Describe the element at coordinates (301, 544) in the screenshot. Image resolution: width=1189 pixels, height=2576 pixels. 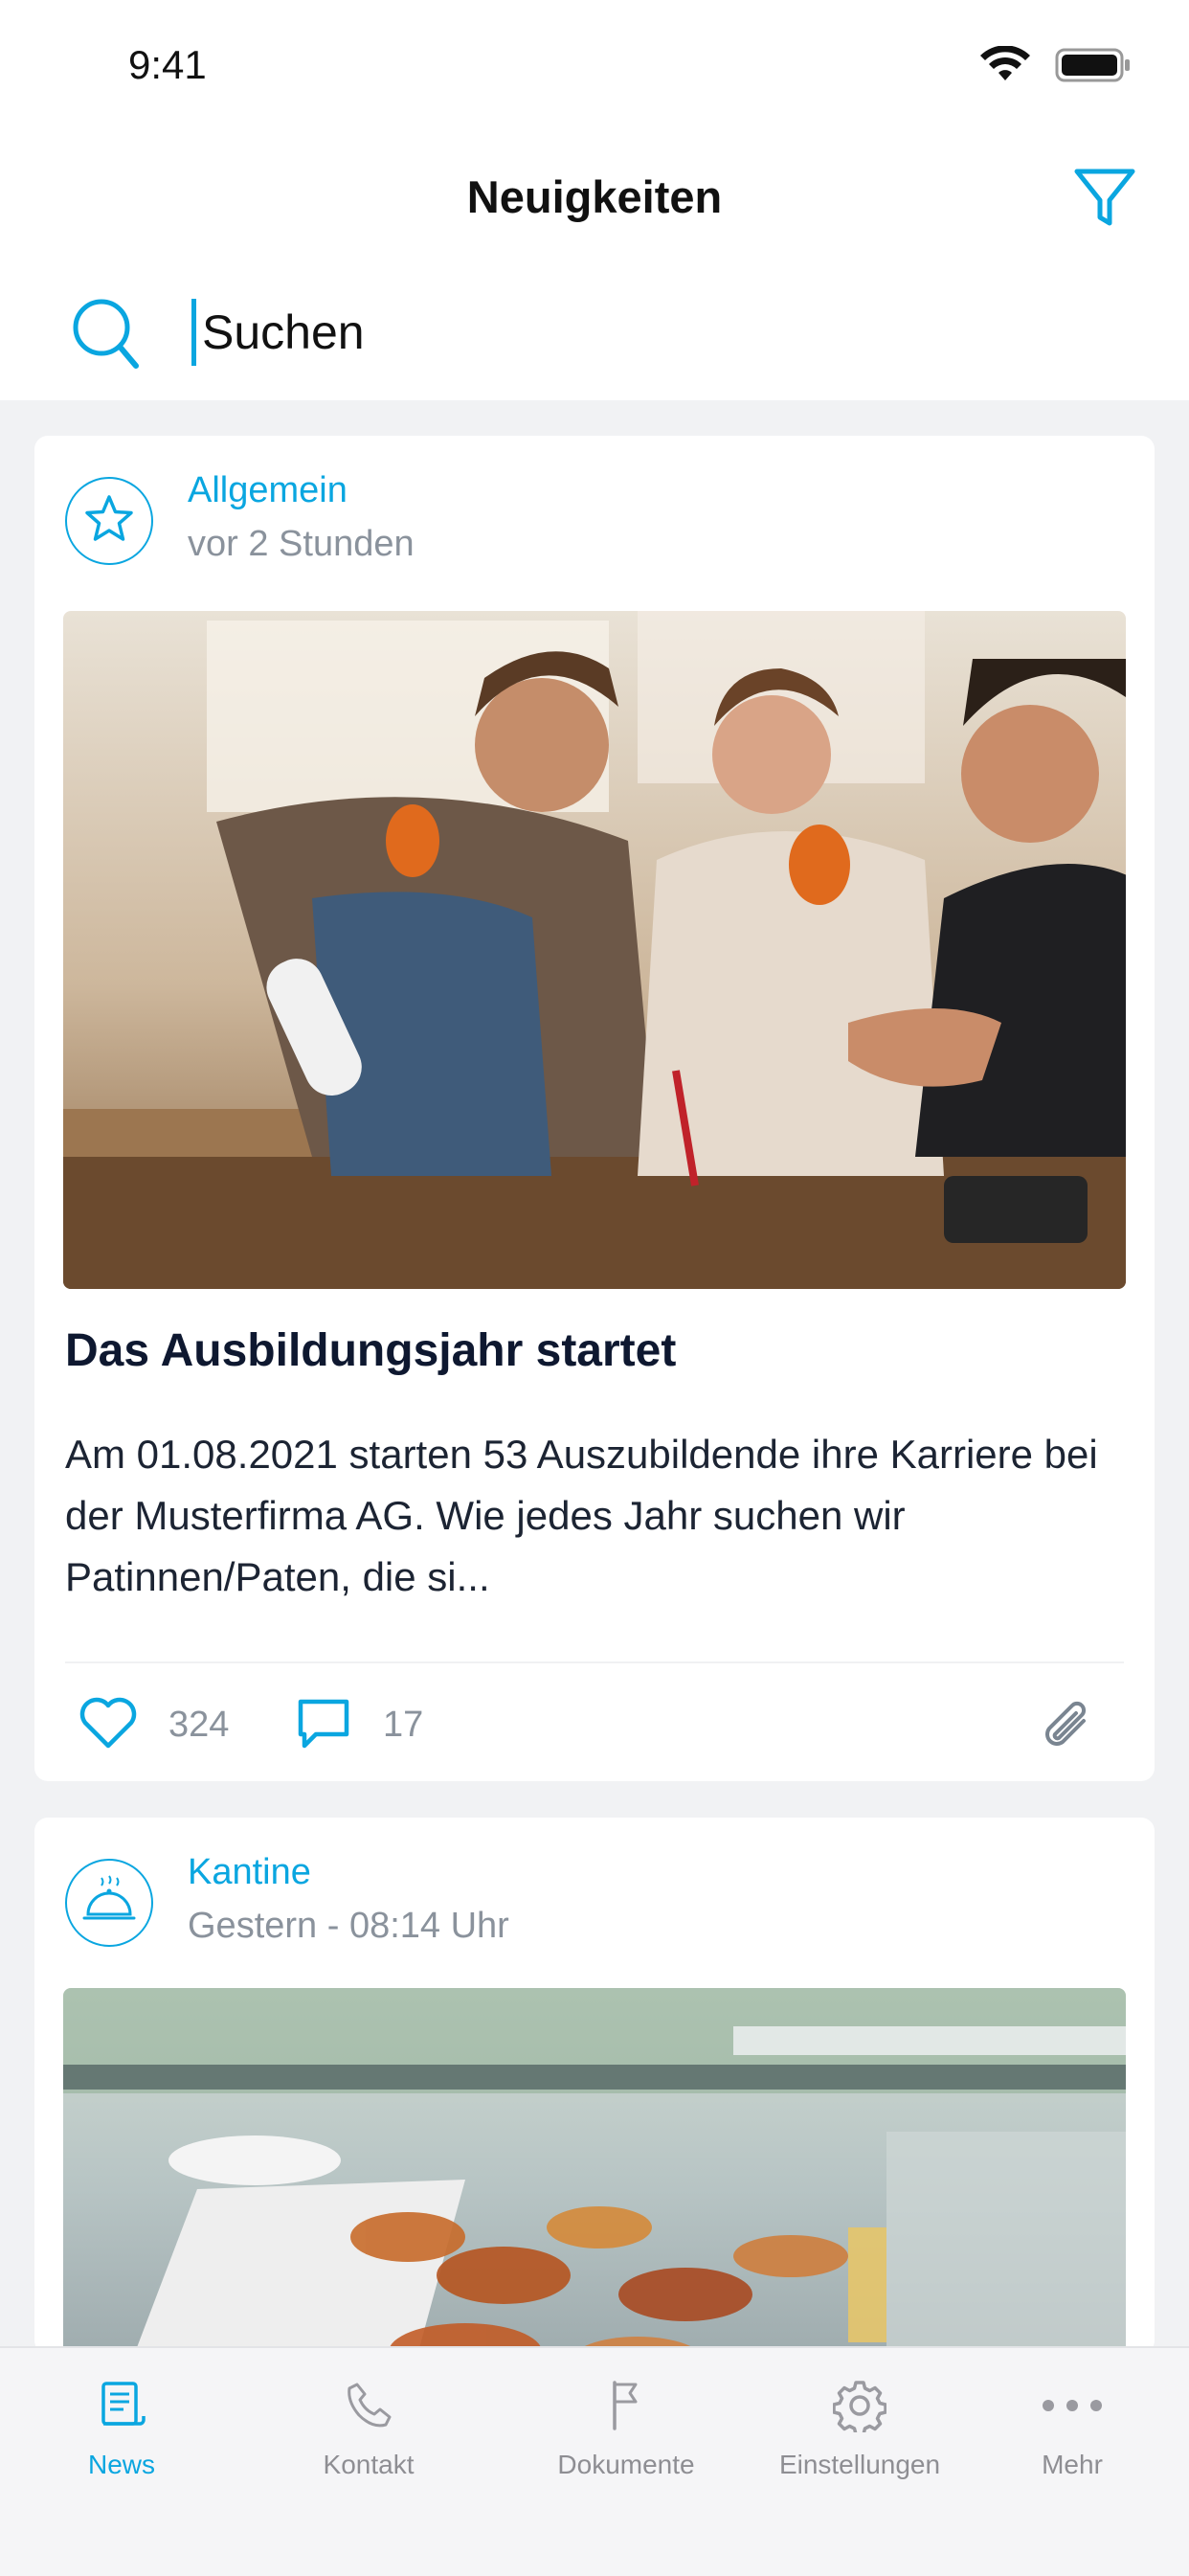
I see `post-time: vor 2 Stunden` at that location.